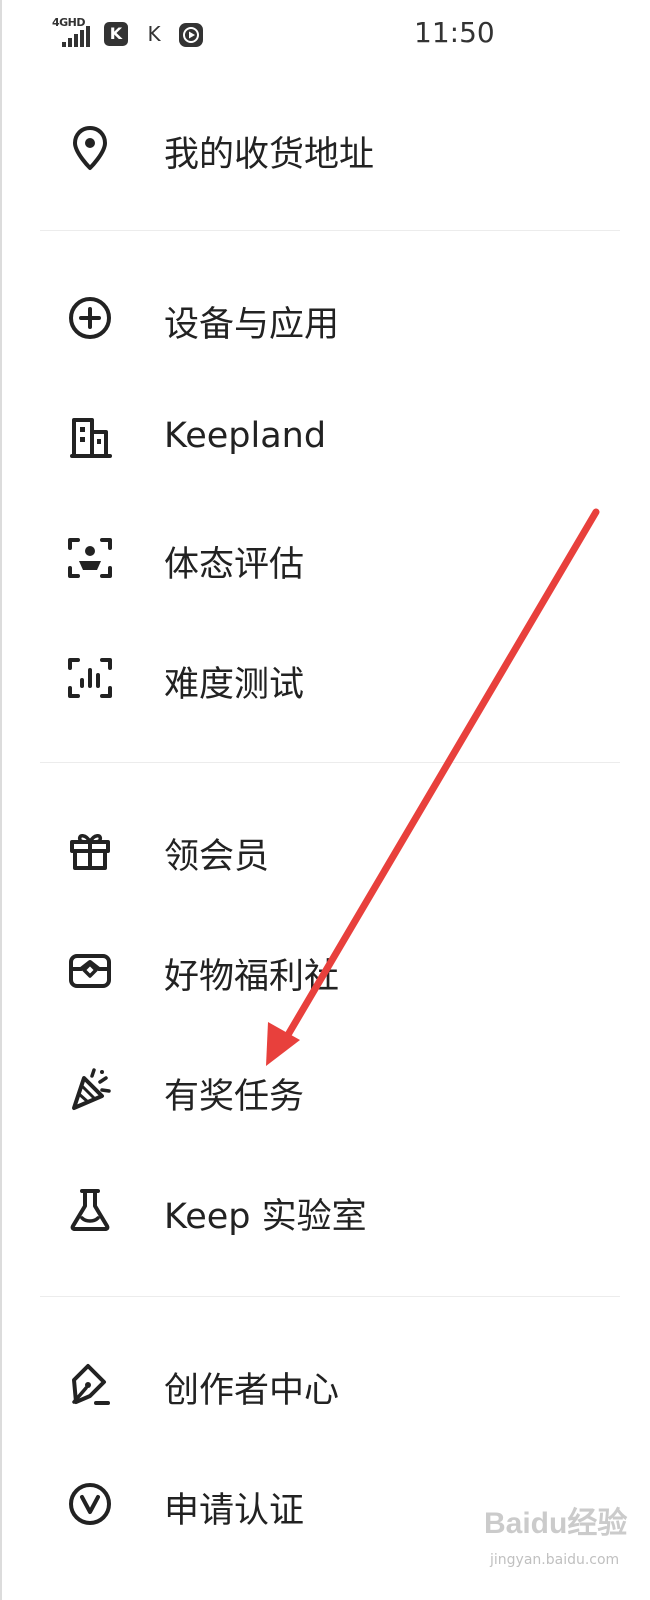 Image resolution: width=650 pixels, height=1600 pixels. Describe the element at coordinates (90, 1210) in the screenshot. I see `flask-icon` at that location.